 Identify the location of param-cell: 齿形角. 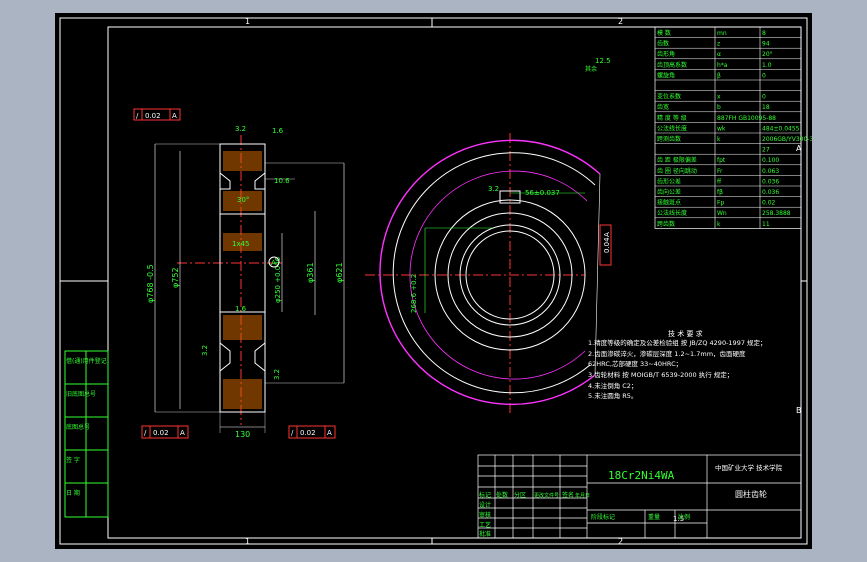
(666, 54).